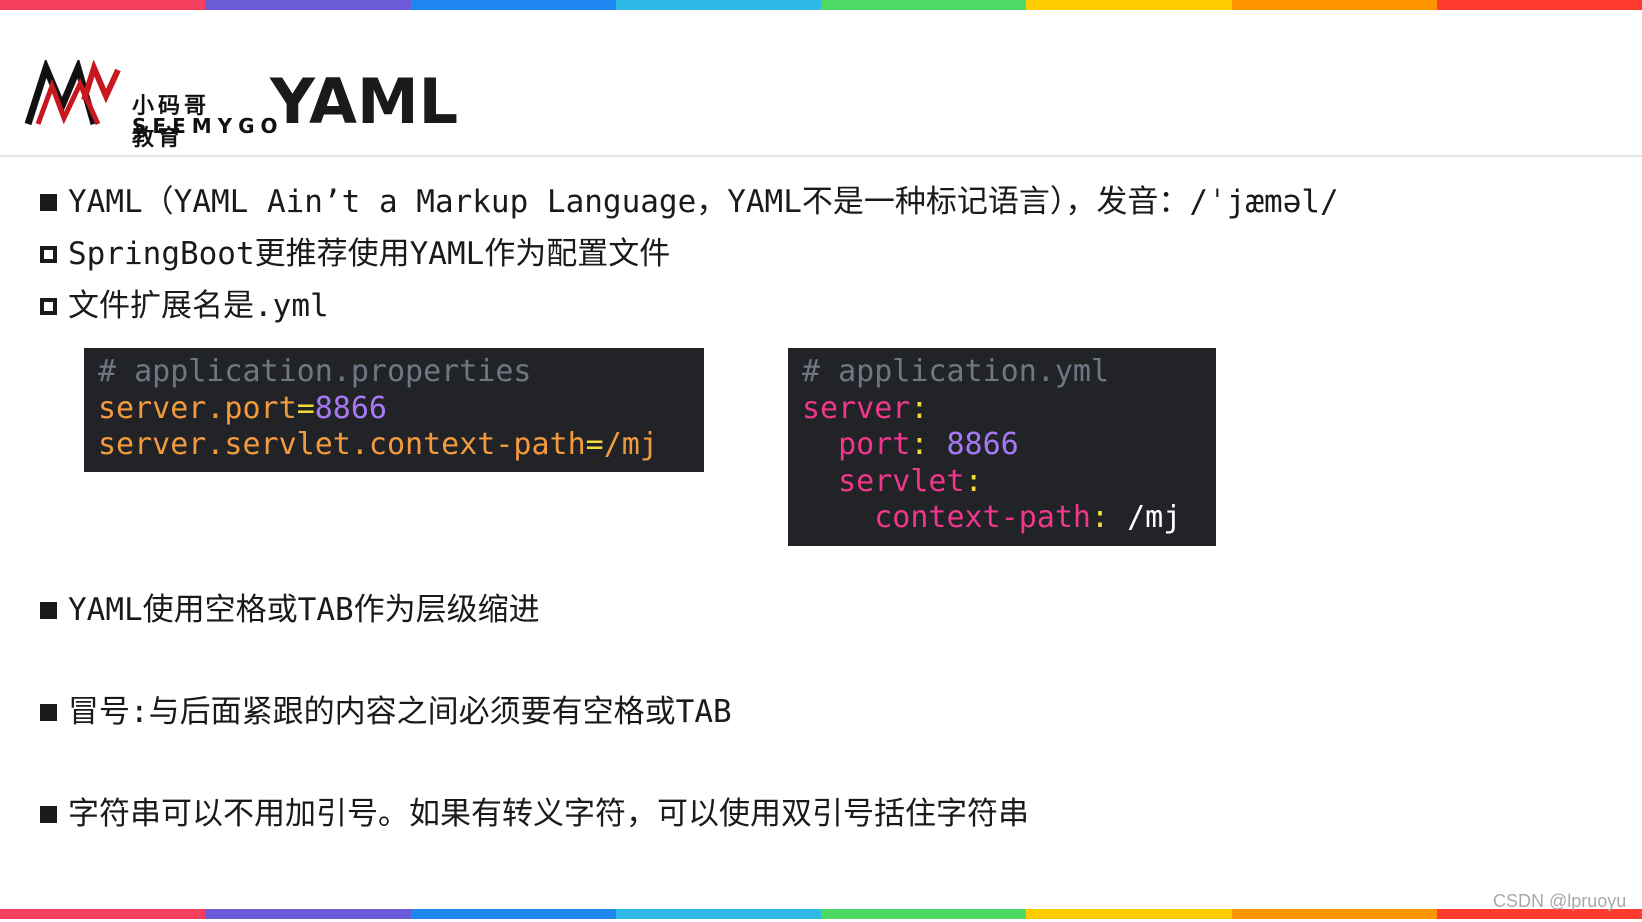 The image size is (1642, 922). What do you see at coordinates (956, 371) in the screenshot?
I see `code-comment: # application.yml` at bounding box center [956, 371].